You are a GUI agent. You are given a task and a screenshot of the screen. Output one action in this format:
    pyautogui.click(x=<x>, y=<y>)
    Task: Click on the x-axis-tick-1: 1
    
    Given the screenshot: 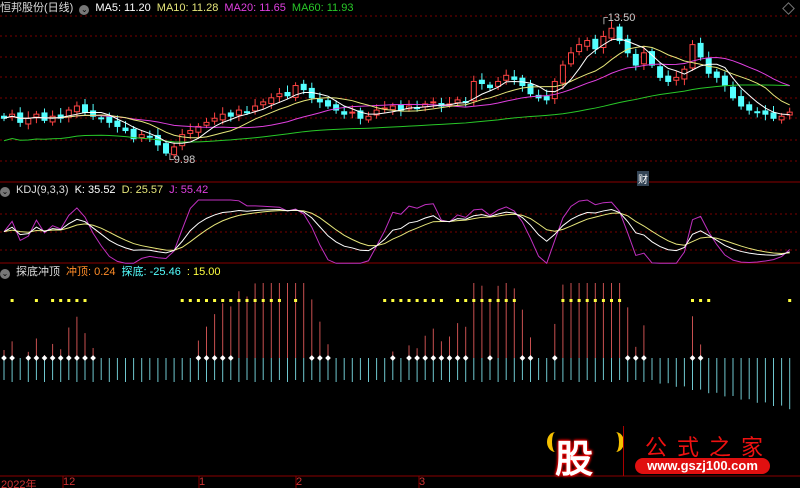 What is the action you would take?
    pyautogui.click(x=202, y=482)
    